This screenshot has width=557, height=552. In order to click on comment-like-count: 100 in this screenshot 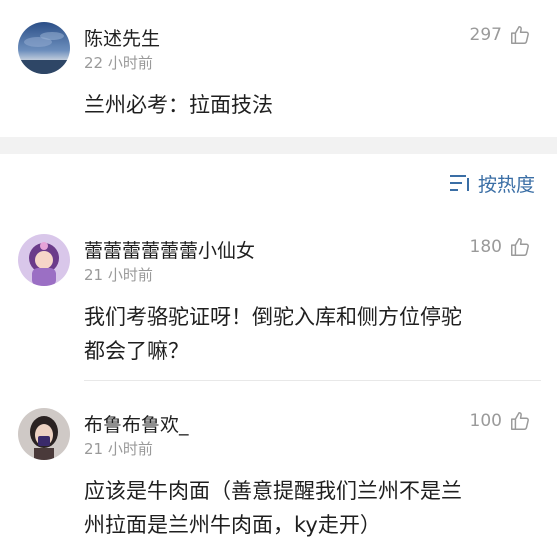, I will do `click(485, 421)`.